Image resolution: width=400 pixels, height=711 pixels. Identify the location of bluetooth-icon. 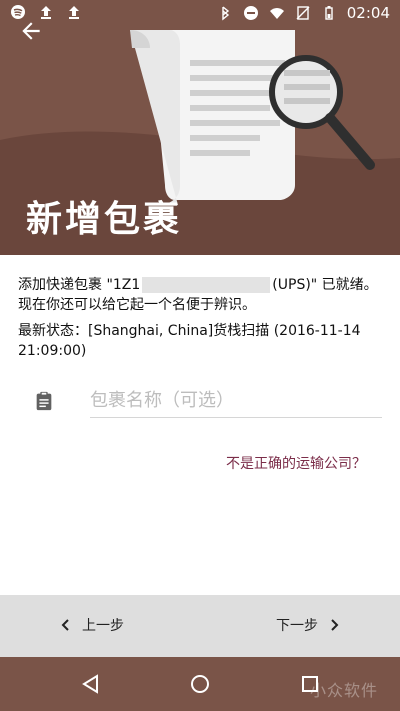
(225, 13).